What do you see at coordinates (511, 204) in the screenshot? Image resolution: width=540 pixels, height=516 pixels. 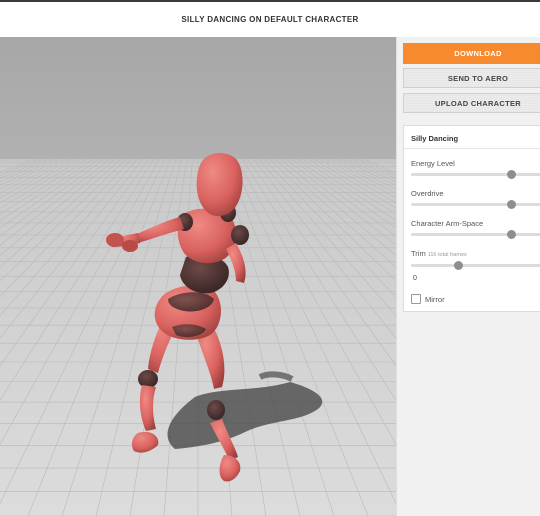 I see `overdrive-handle` at bounding box center [511, 204].